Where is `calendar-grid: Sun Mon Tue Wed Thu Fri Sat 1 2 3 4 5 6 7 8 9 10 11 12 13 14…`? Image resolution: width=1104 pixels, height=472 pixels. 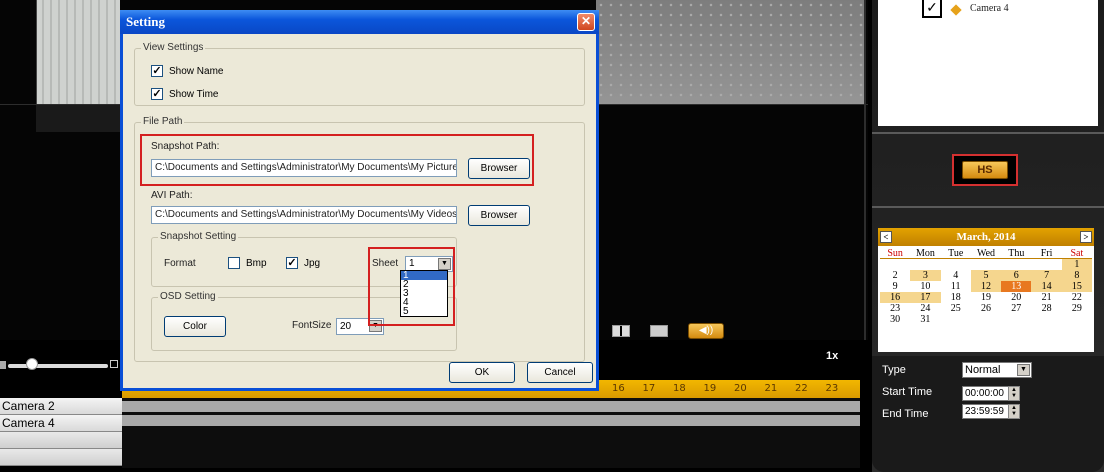
calendar-grid: Sun Mon Tue Wed Thu Fri Sat 1 2 3 4 5 6 7 8 9 10 11 12 13 14… is located at coordinates (986, 285).